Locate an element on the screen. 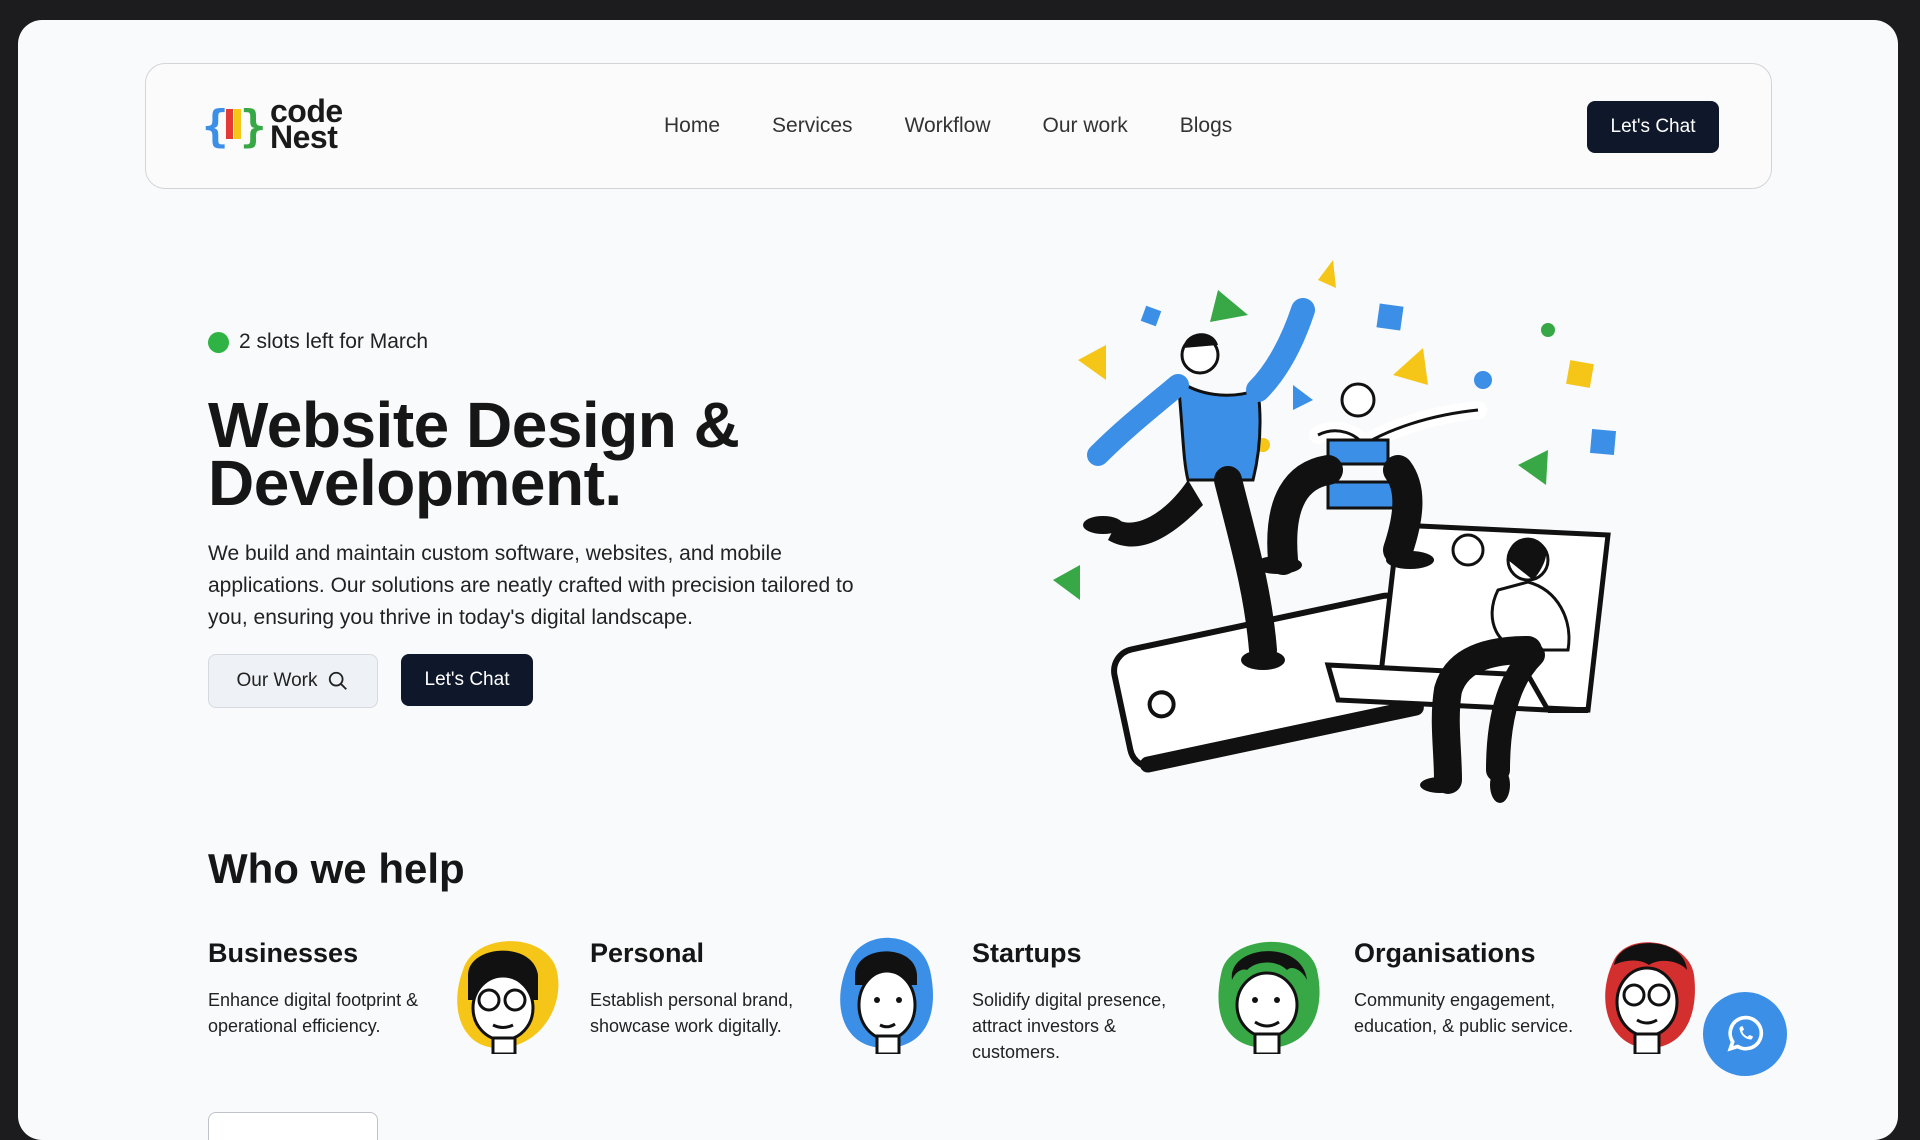 Image resolution: width=1920 pixels, height=1140 pixels. search-icon is located at coordinates (338, 680).